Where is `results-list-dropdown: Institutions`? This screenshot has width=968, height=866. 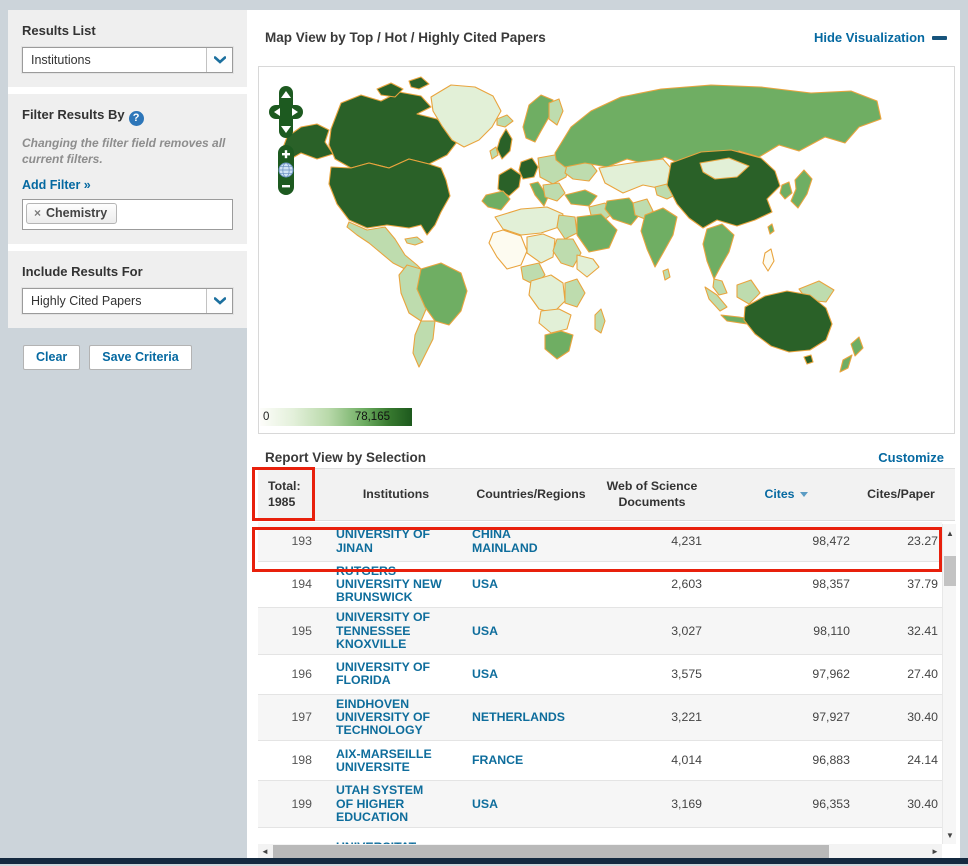
results-list-dropdown: Institutions is located at coordinates (127, 60).